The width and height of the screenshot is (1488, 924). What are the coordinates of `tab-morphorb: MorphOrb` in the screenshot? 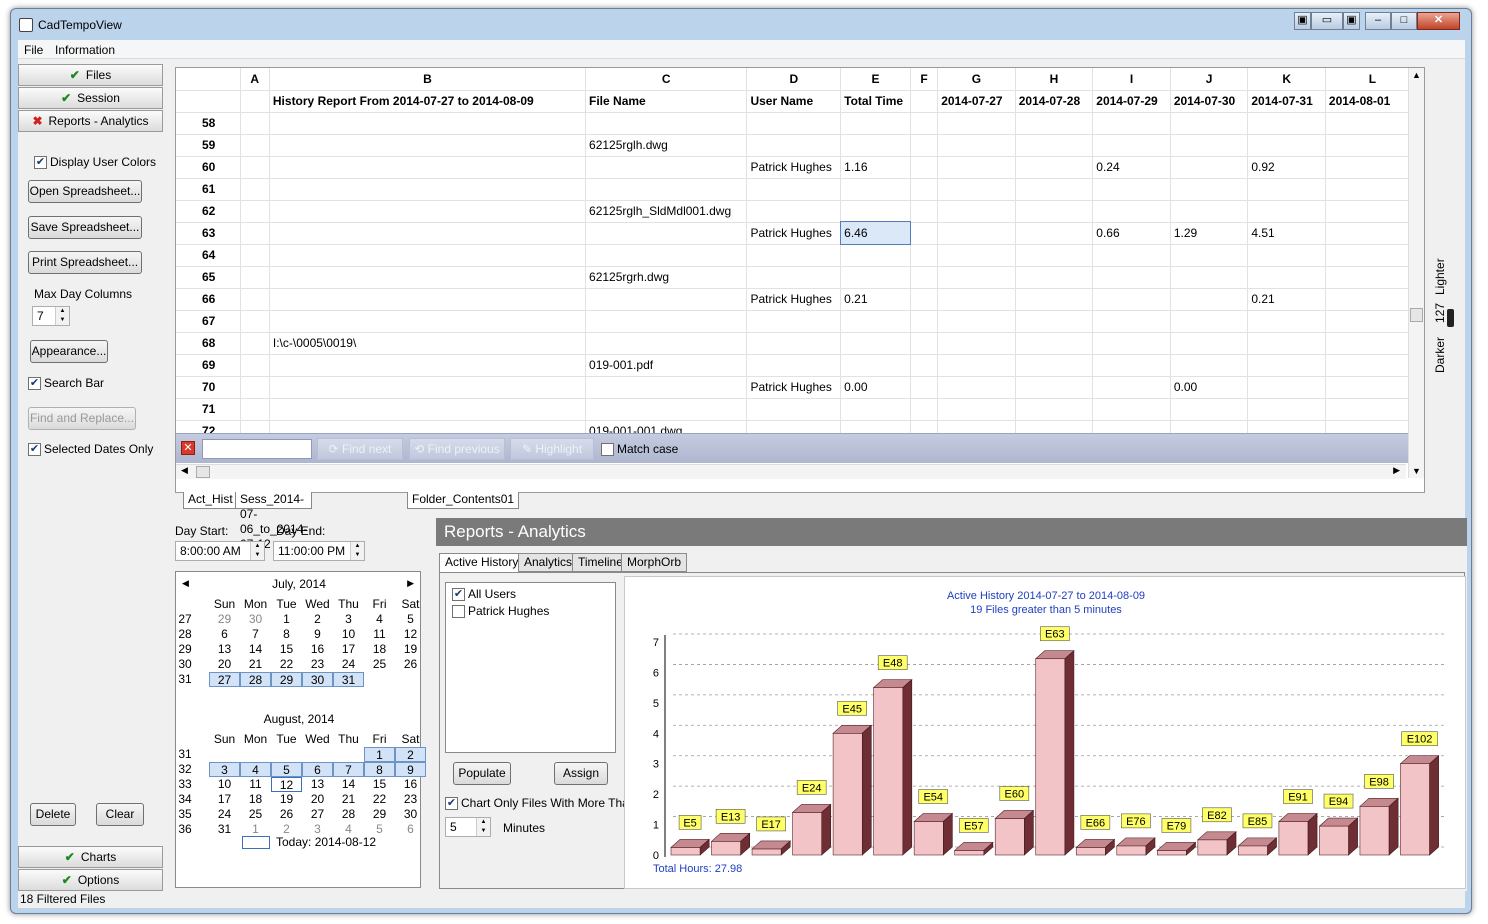 It's located at (654, 562).